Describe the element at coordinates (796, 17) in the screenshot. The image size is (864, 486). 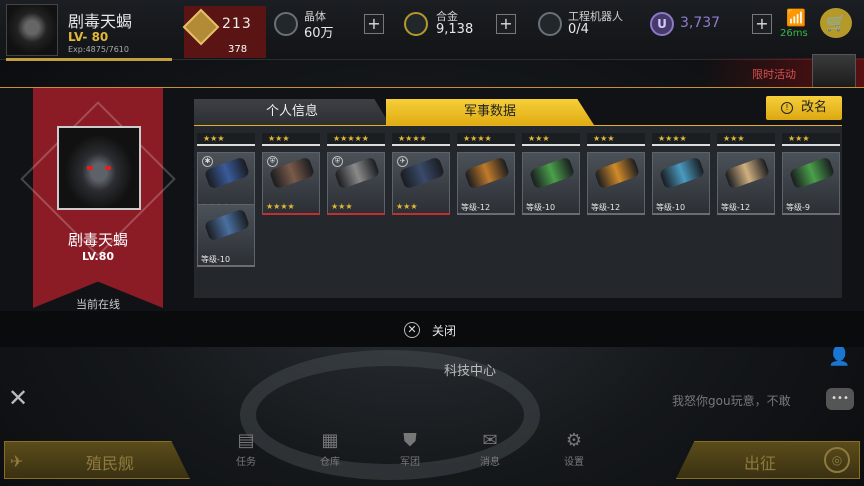
I see `wifi-icon: 📶` at that location.